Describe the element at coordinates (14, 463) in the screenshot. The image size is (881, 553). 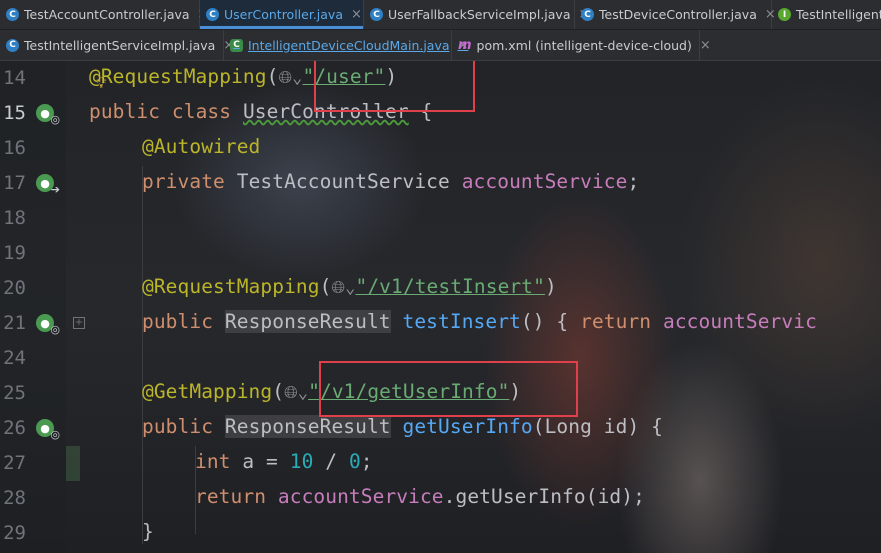
I see `line-number: 27` at that location.